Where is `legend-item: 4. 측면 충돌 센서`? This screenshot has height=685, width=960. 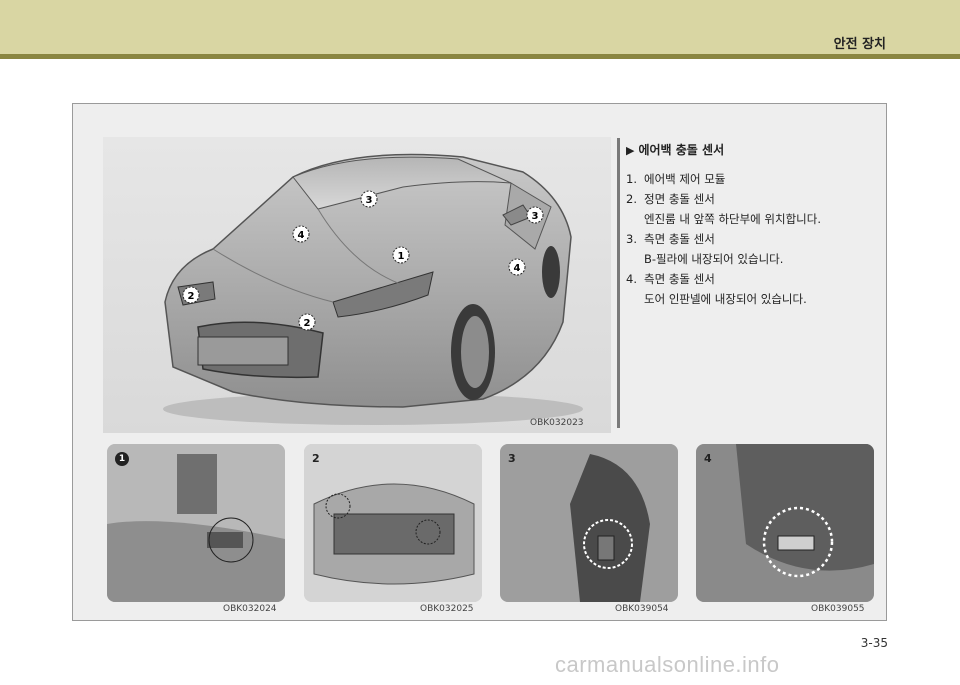
legend-item: 4. 측면 충돌 센서 is located at coordinates (751, 279).